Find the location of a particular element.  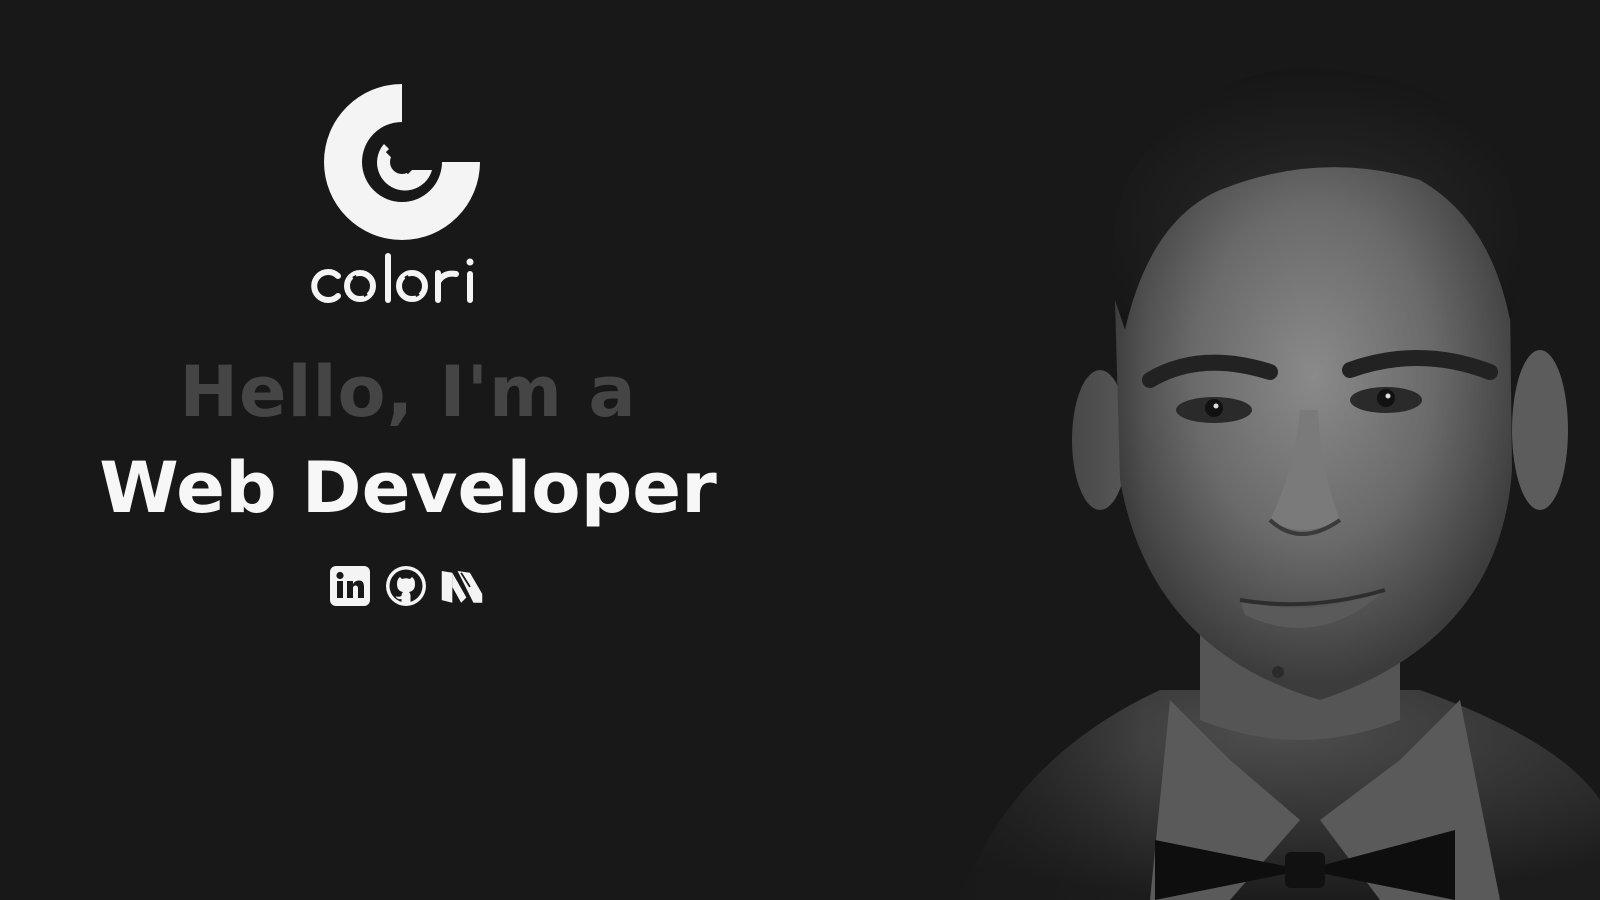

brand-logo is located at coordinates (398, 194).